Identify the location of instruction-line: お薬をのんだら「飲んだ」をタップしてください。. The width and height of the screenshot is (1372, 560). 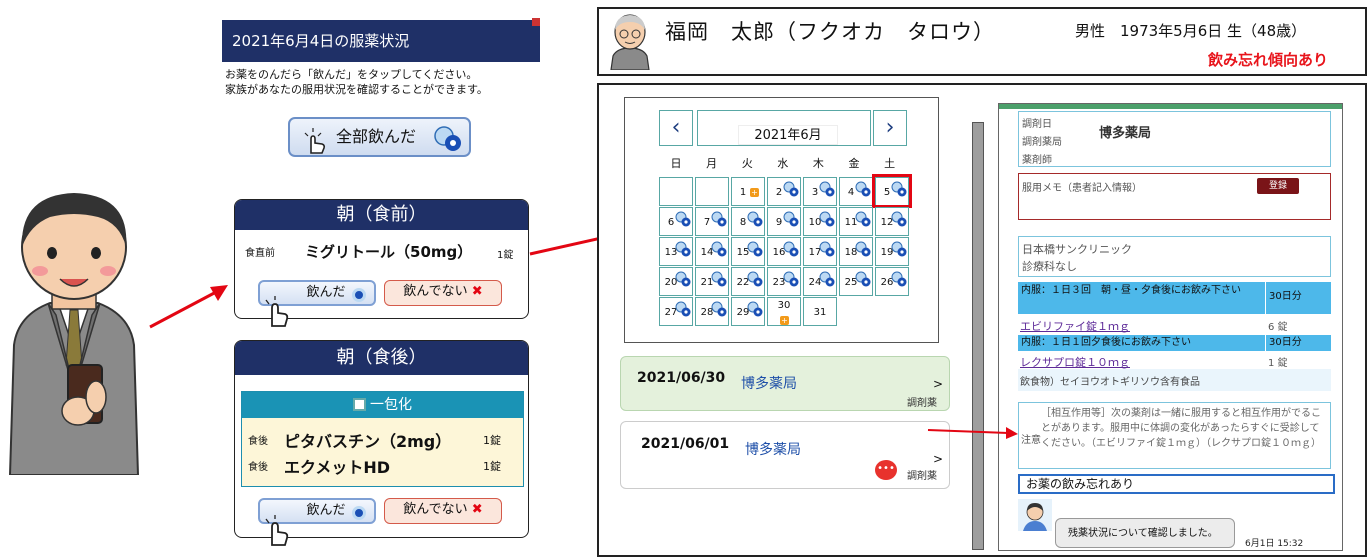
(351, 74).